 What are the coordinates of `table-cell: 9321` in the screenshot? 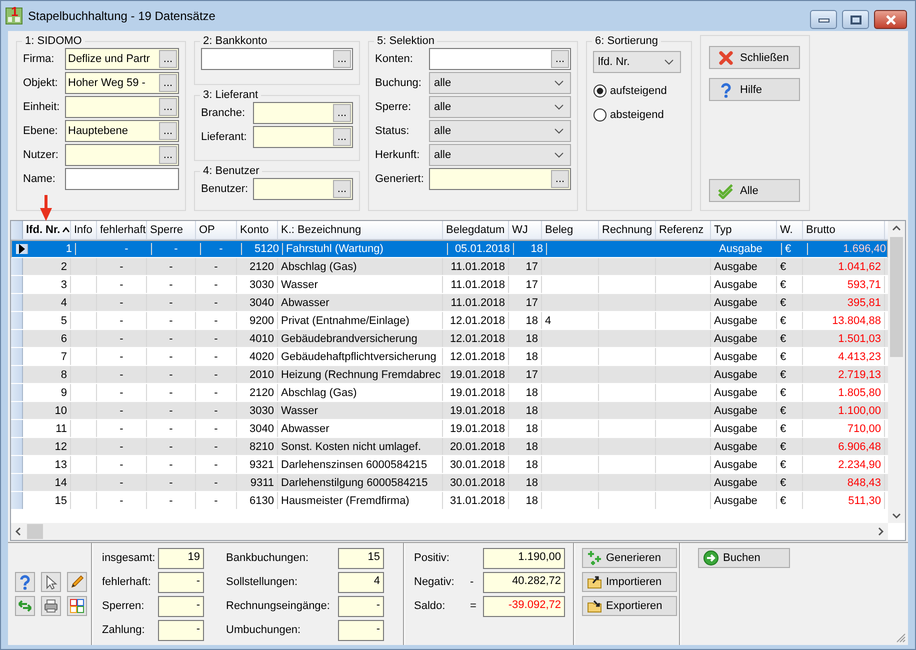 It's located at (257, 464).